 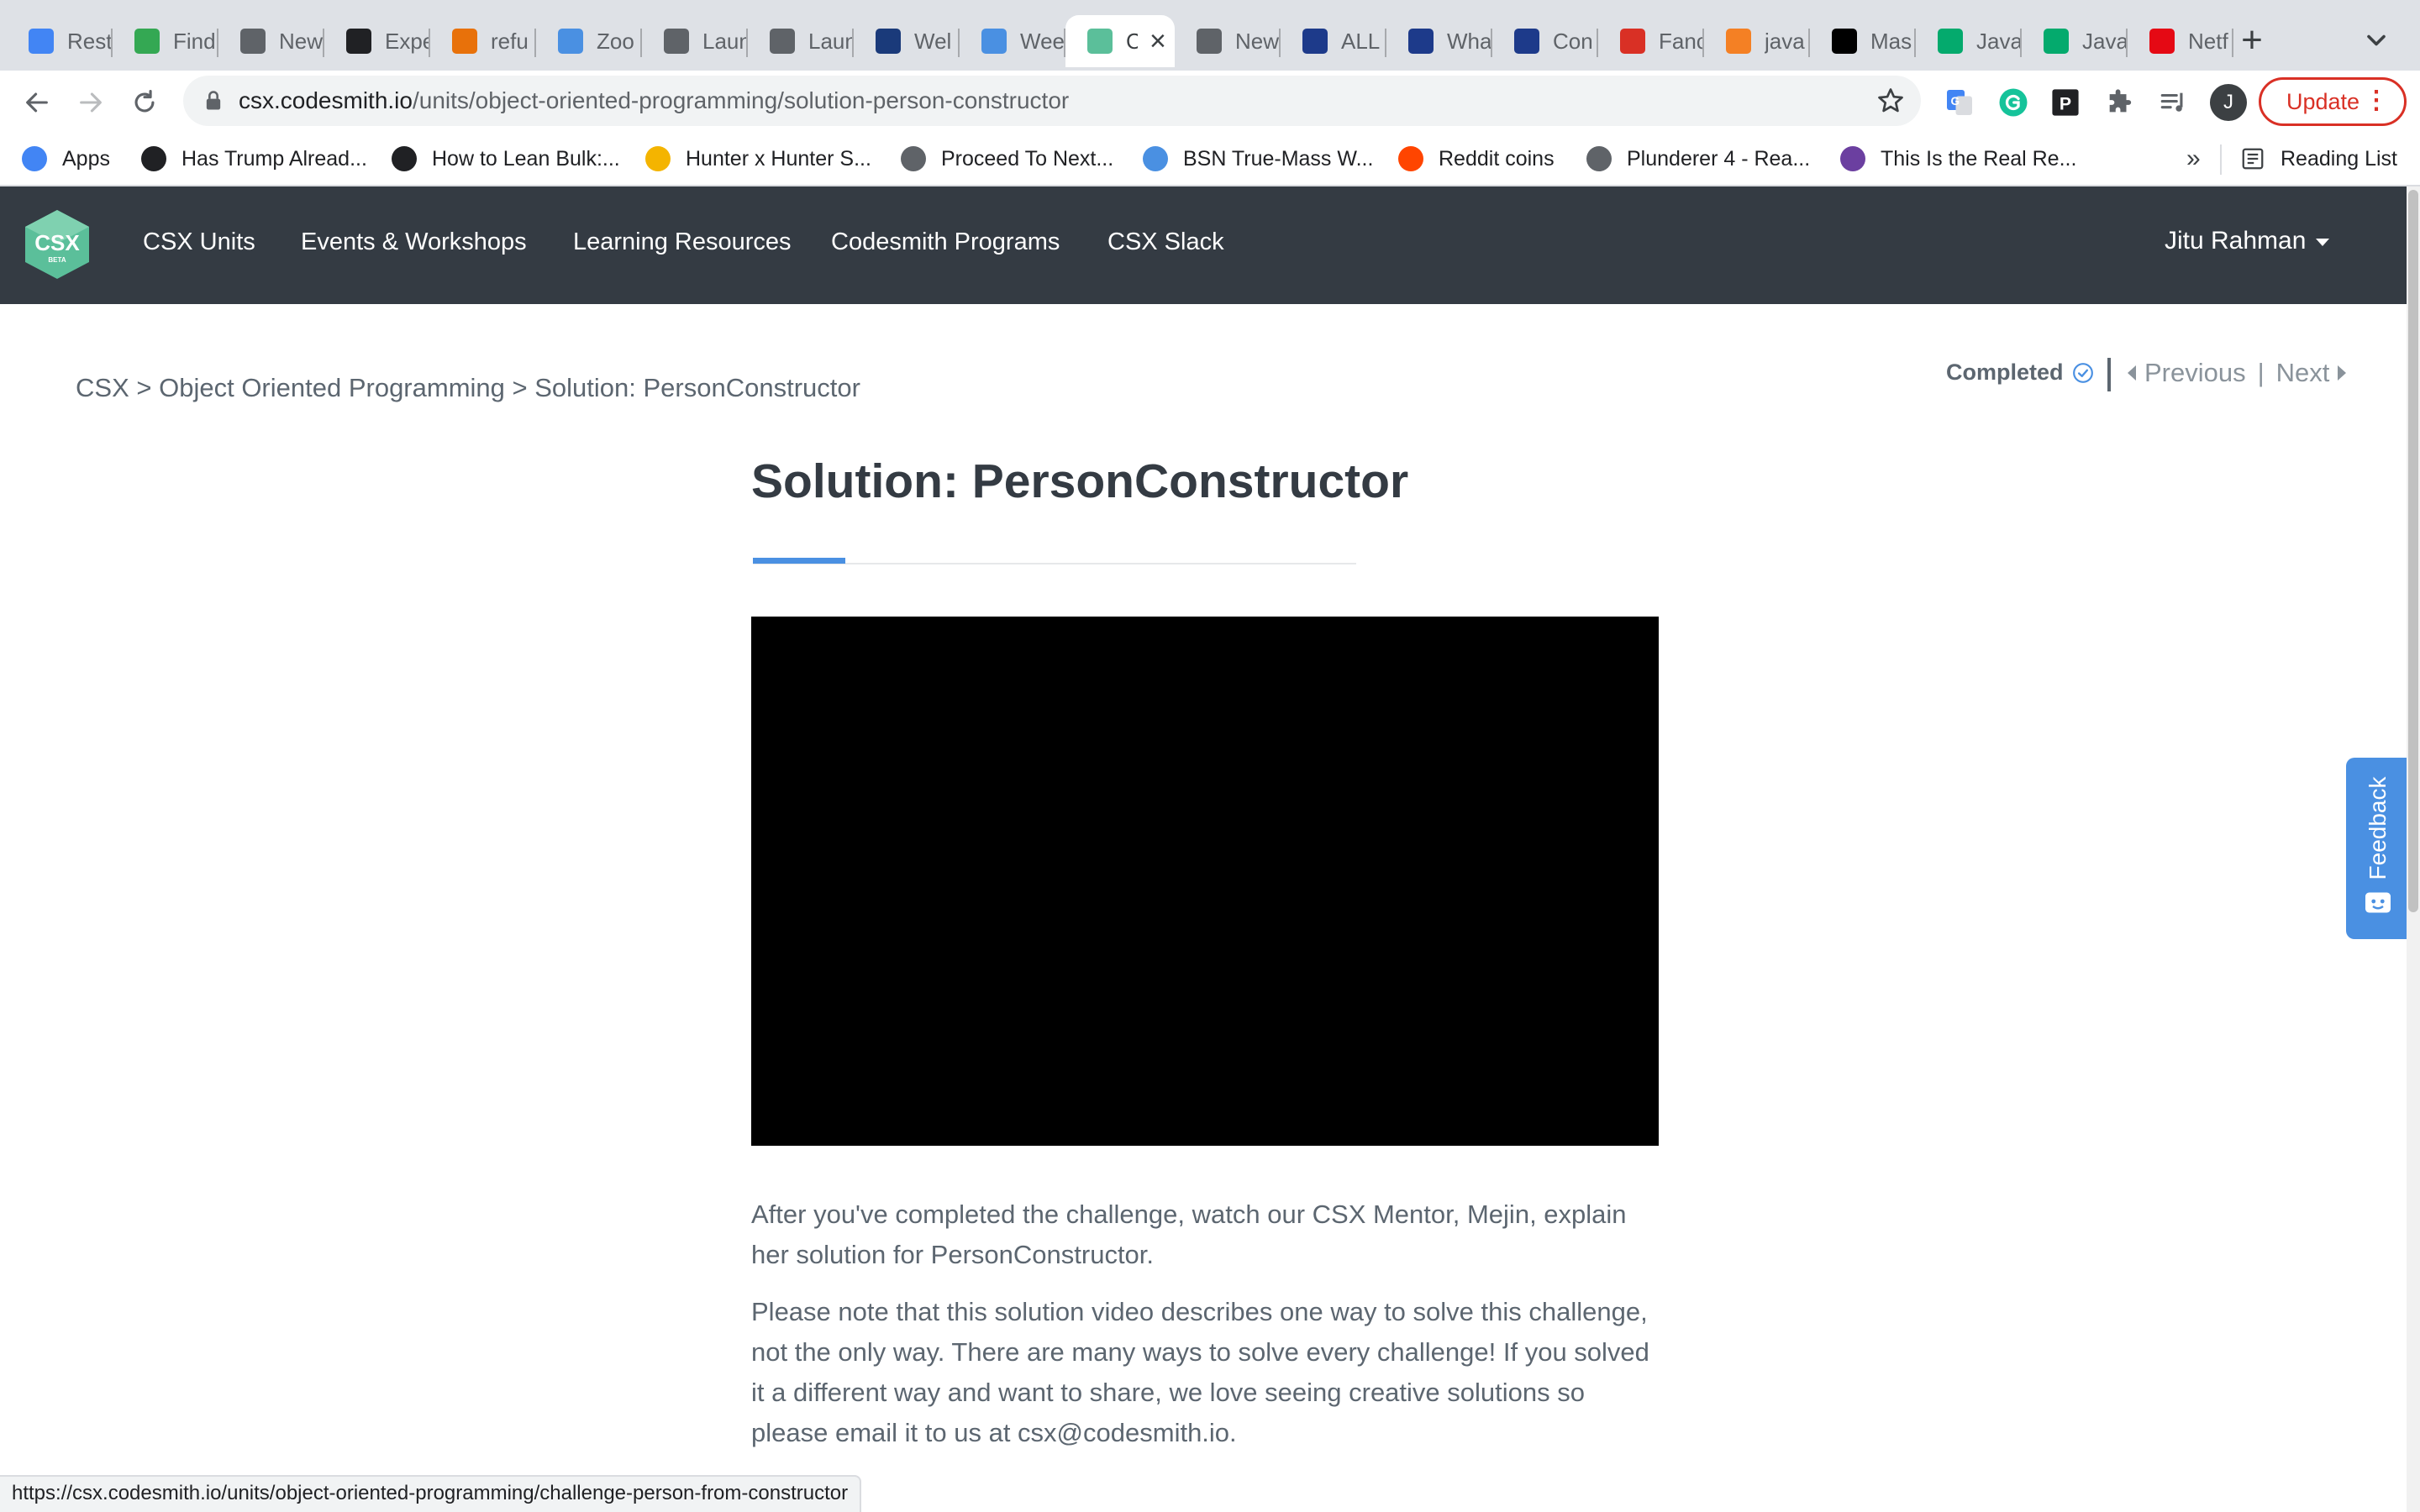 What do you see at coordinates (682, 242) in the screenshot?
I see `nav-link-learning-resources: Learning Resources` at bounding box center [682, 242].